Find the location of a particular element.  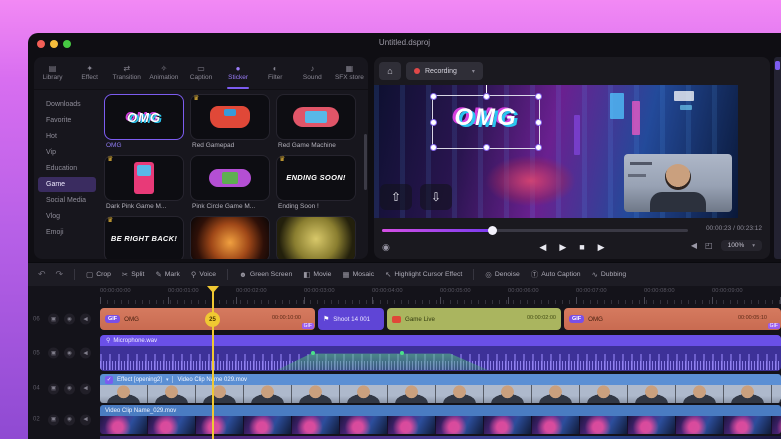

tab-sfx-store: ▦ SFX store is located at coordinates (349, 73).